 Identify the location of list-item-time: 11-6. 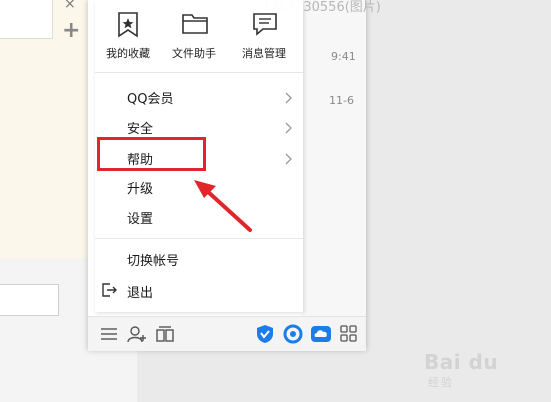
(341, 100).